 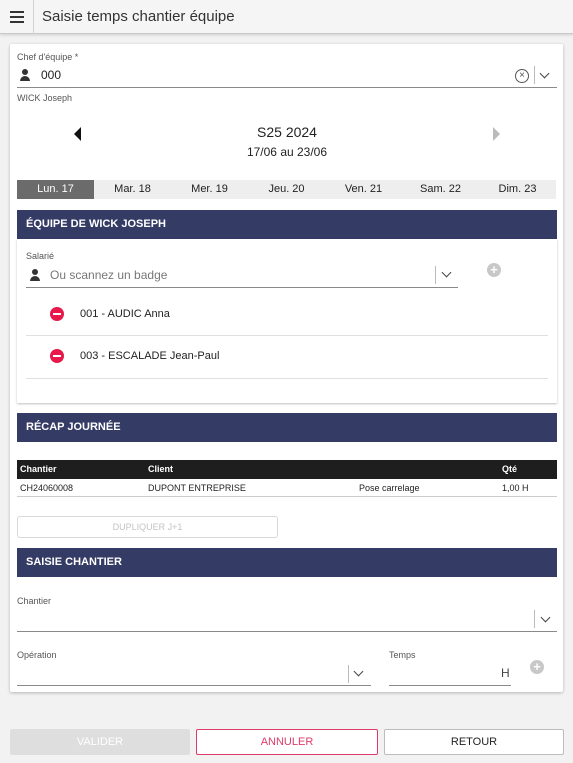 What do you see at coordinates (363, 189) in the screenshot?
I see `day-tab: Ven. 21` at bounding box center [363, 189].